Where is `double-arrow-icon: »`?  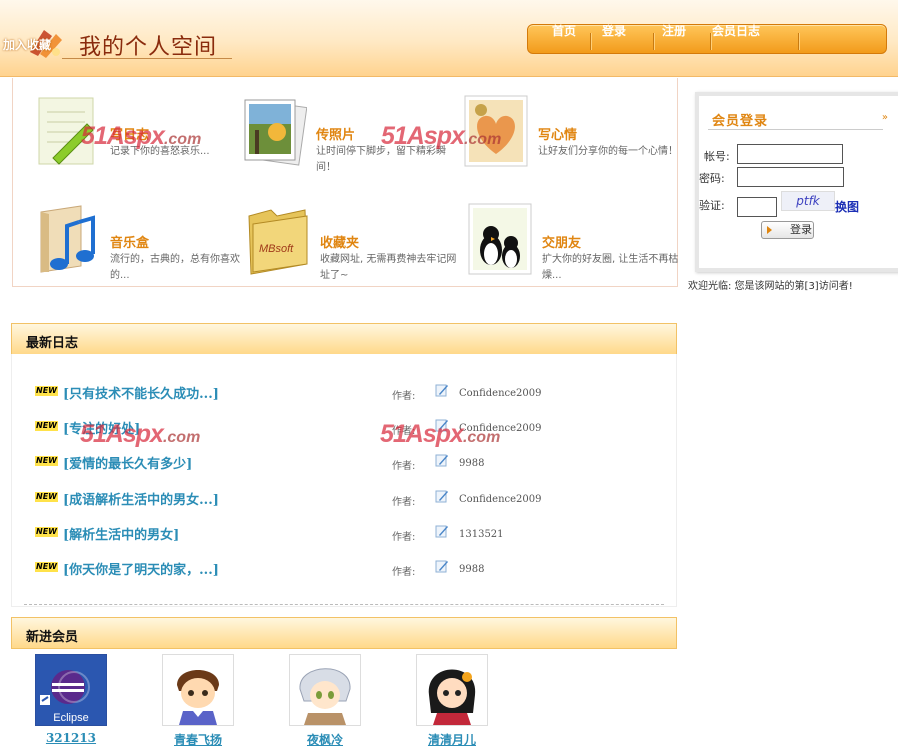 double-arrow-icon: » is located at coordinates (884, 117).